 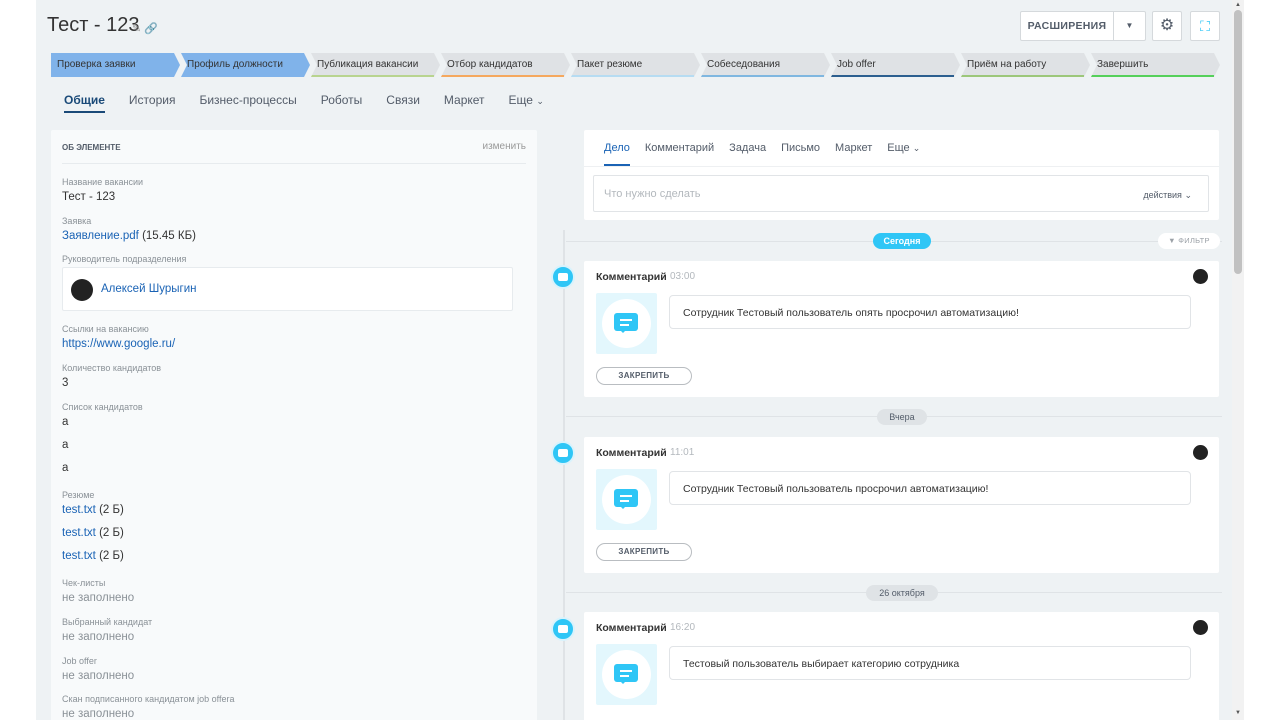 I want to click on field-chosen-candidate: Выбранный кандидат не заполнено, so click(x=107, y=630).